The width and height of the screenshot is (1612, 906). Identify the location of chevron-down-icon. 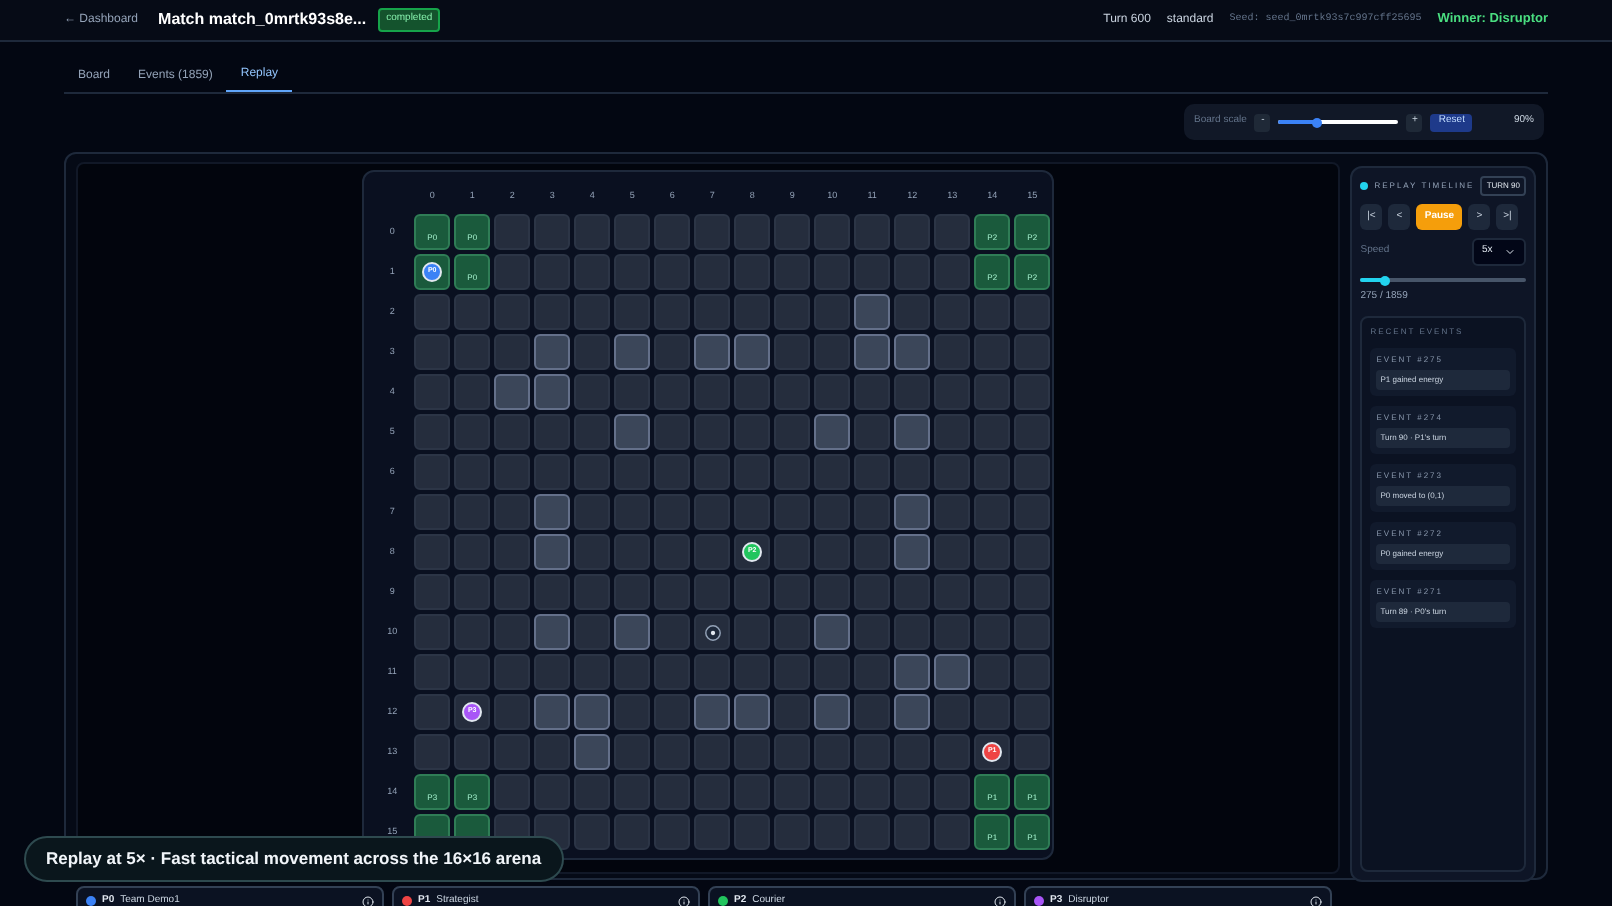
(1510, 252).